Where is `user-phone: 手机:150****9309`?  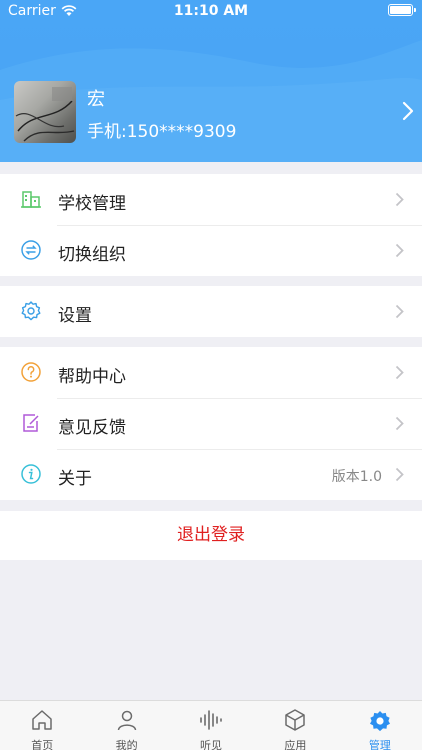 user-phone: 手机:150****9309 is located at coordinates (162, 132).